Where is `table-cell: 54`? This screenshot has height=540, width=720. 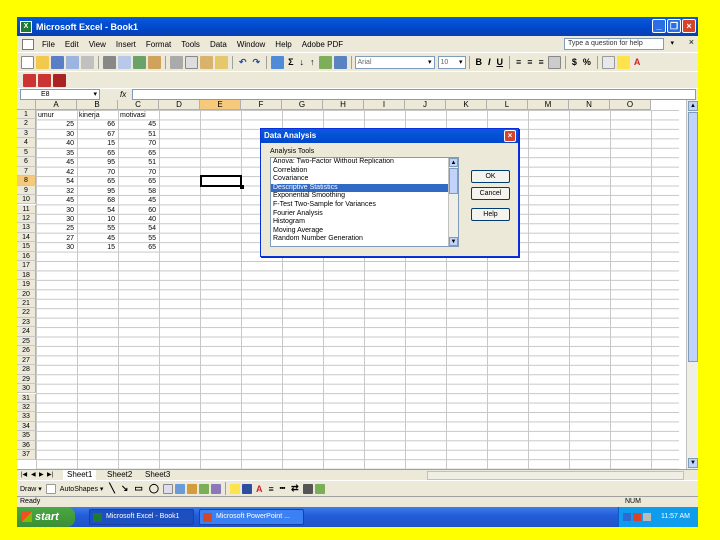 table-cell: 54 is located at coordinates (55, 181).